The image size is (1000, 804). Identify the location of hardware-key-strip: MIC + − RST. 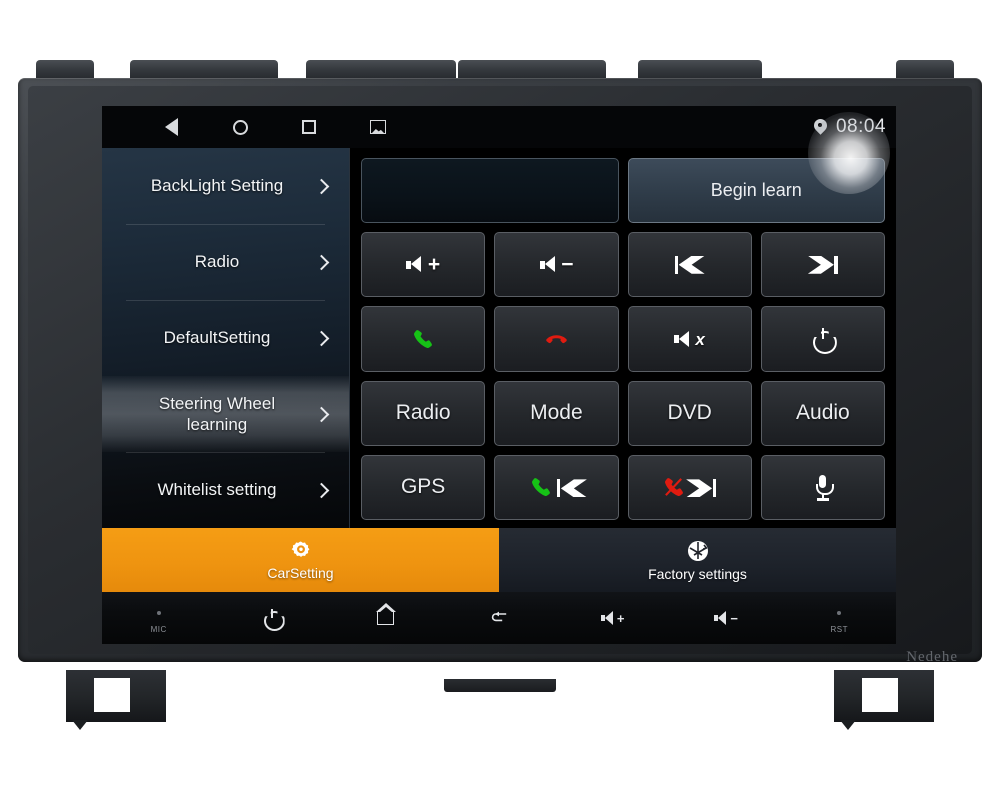
(499, 618).